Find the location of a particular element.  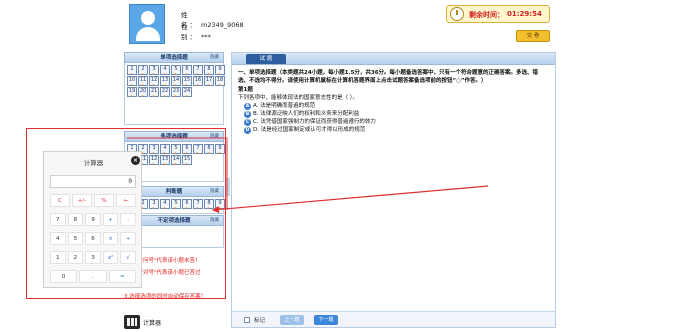

option-d: D D. 法是经过国家制定或认可才得以形成的规范 is located at coordinates (396, 130).